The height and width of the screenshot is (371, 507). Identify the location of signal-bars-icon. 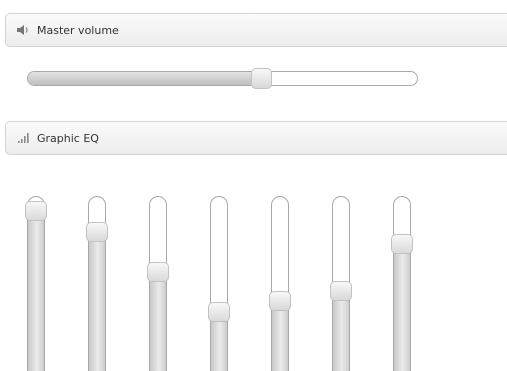
(23, 138).